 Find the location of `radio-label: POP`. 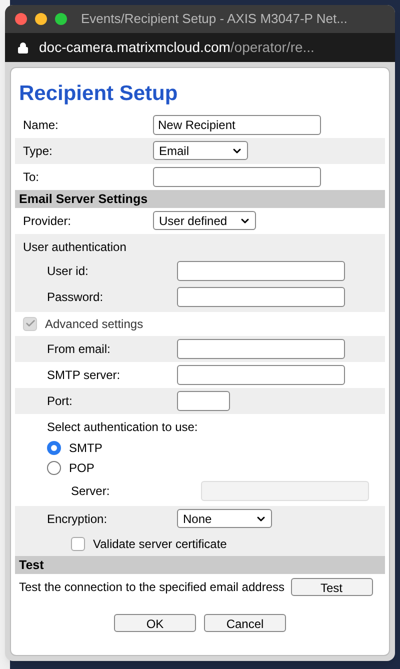

radio-label: POP is located at coordinates (81, 468).